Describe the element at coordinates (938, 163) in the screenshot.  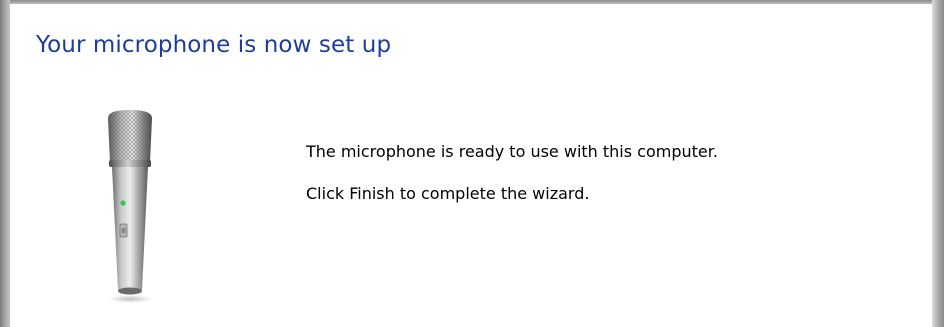
I see `window-frame-right` at that location.